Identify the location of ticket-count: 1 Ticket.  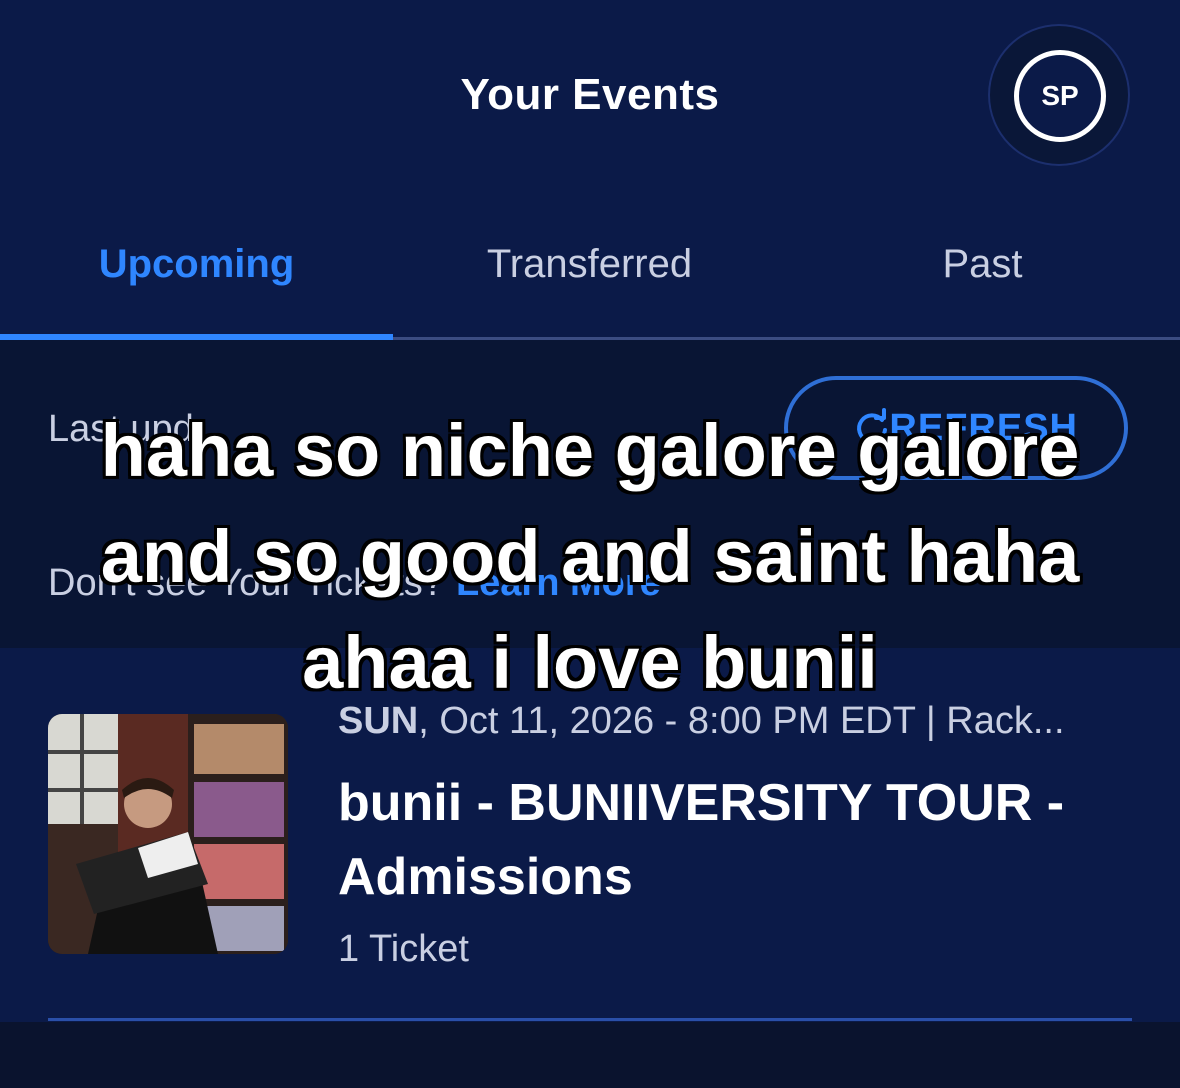
(403, 949).